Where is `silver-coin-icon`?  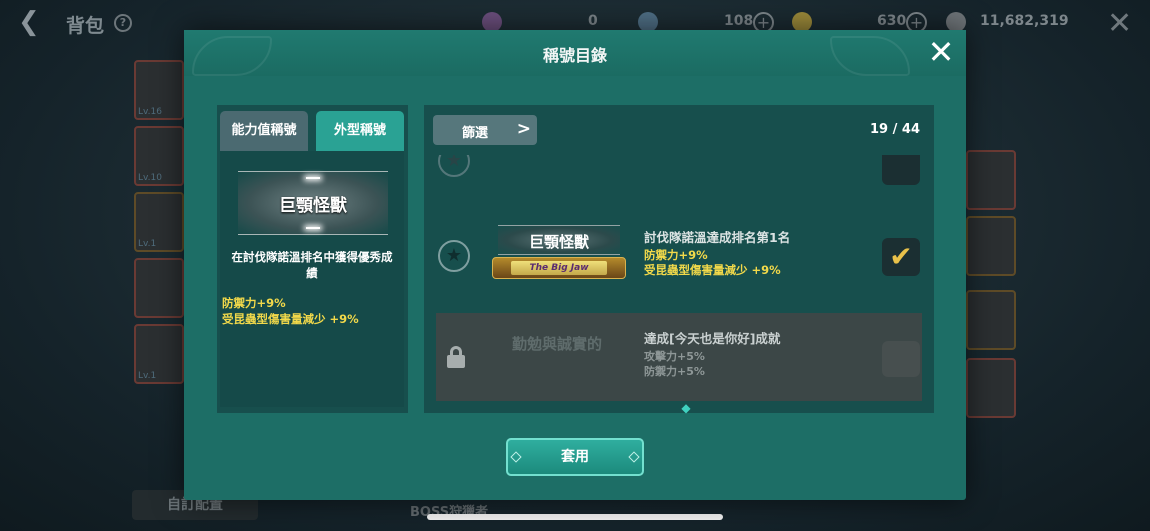 silver-coin-icon is located at coordinates (956, 22).